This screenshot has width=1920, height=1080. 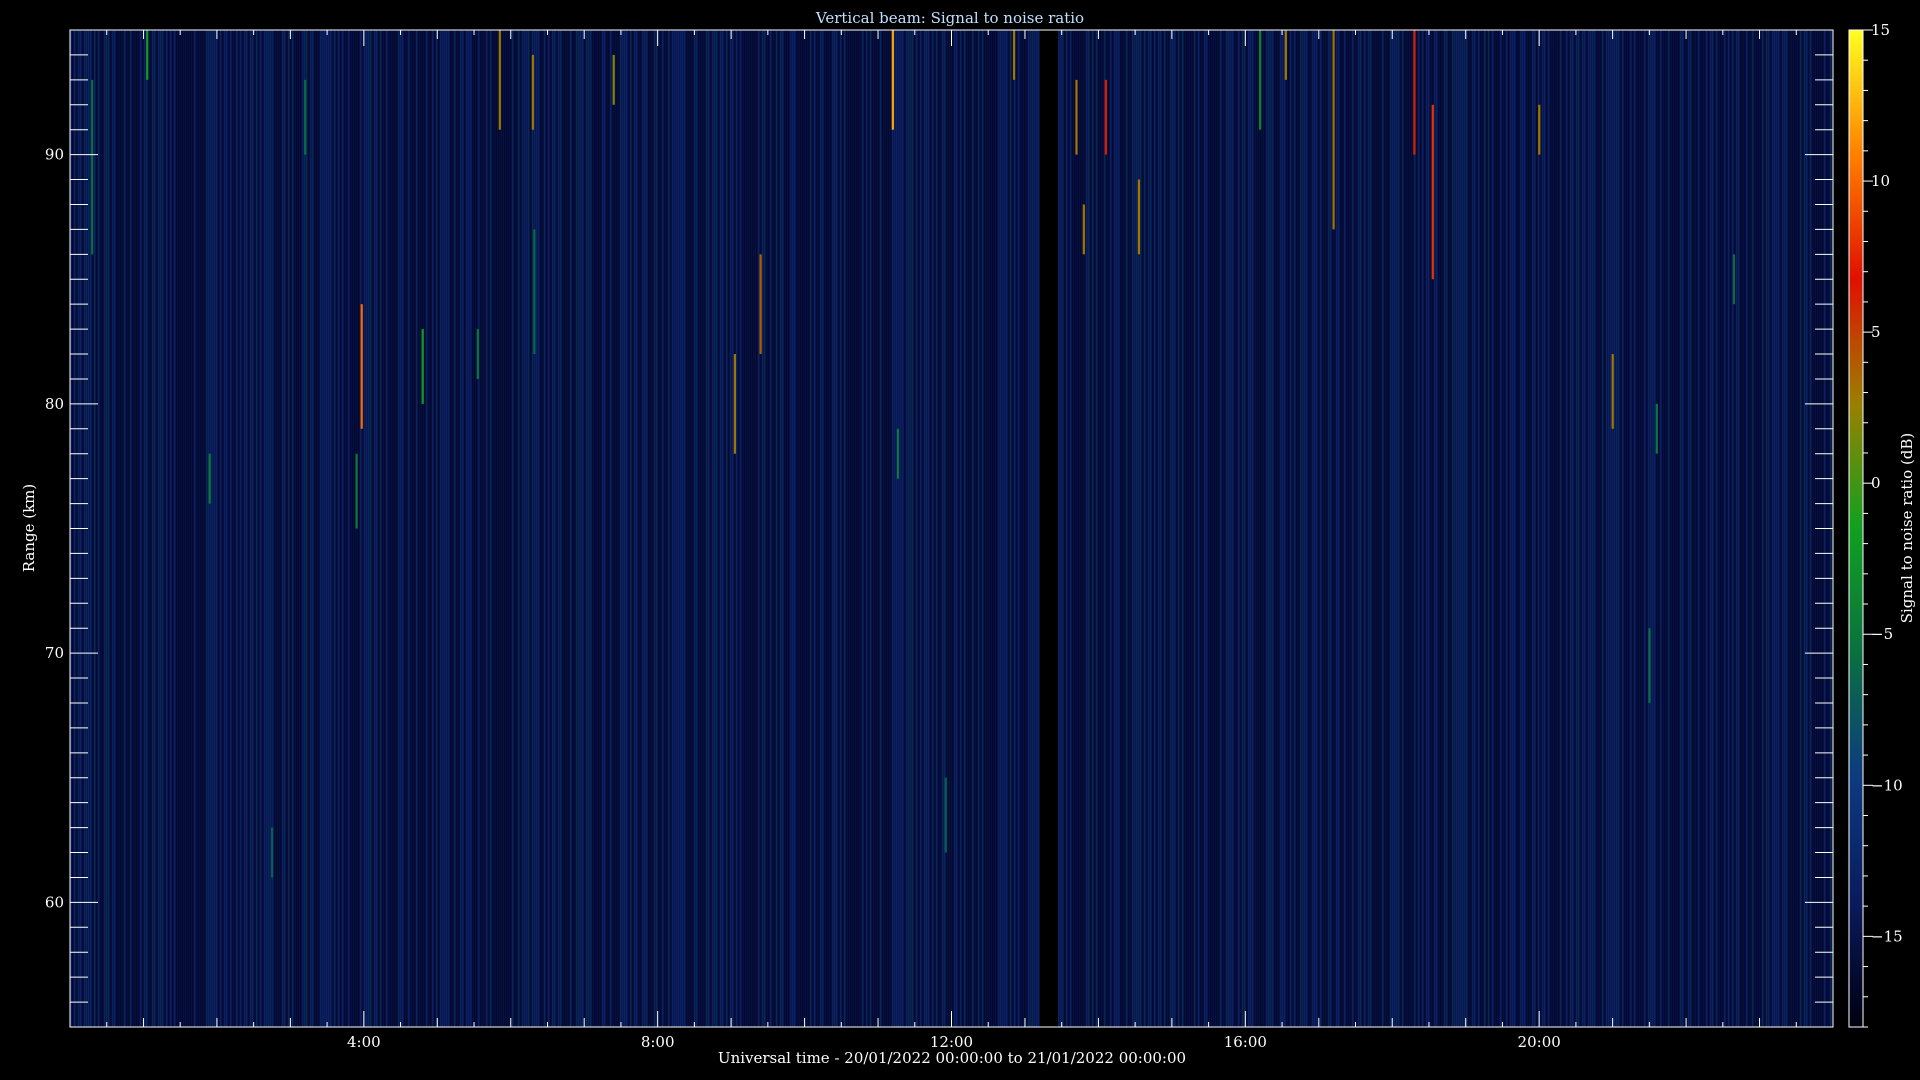 What do you see at coordinates (1883, 524) in the screenshot?
I see `colorbar-ticks: 15 10 5 0 −5 −10 −15` at bounding box center [1883, 524].